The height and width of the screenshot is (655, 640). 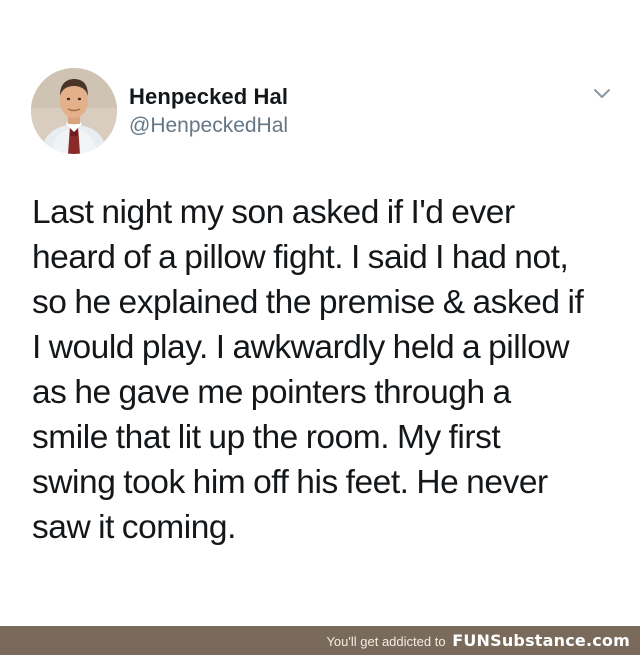 I want to click on profile-photo, so click(x=74, y=111).